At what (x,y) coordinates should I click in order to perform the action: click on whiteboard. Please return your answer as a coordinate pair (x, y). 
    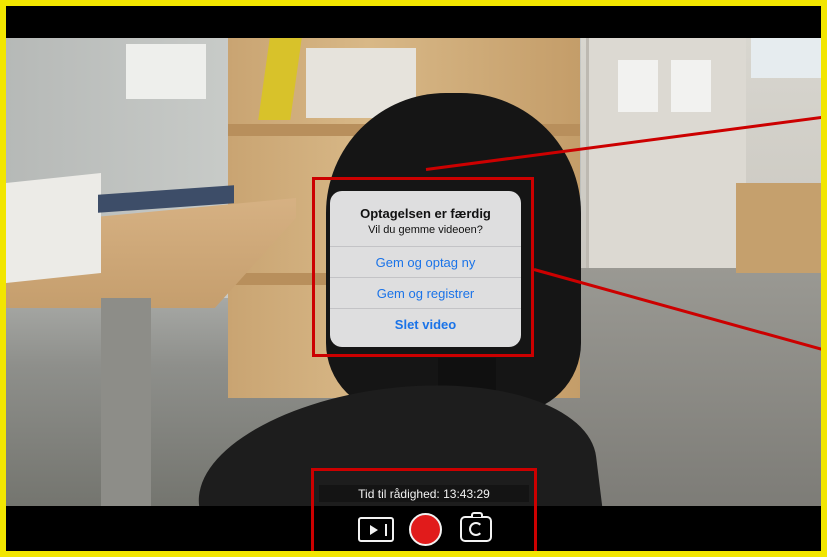
    Looking at the image, I should click on (786, 58).